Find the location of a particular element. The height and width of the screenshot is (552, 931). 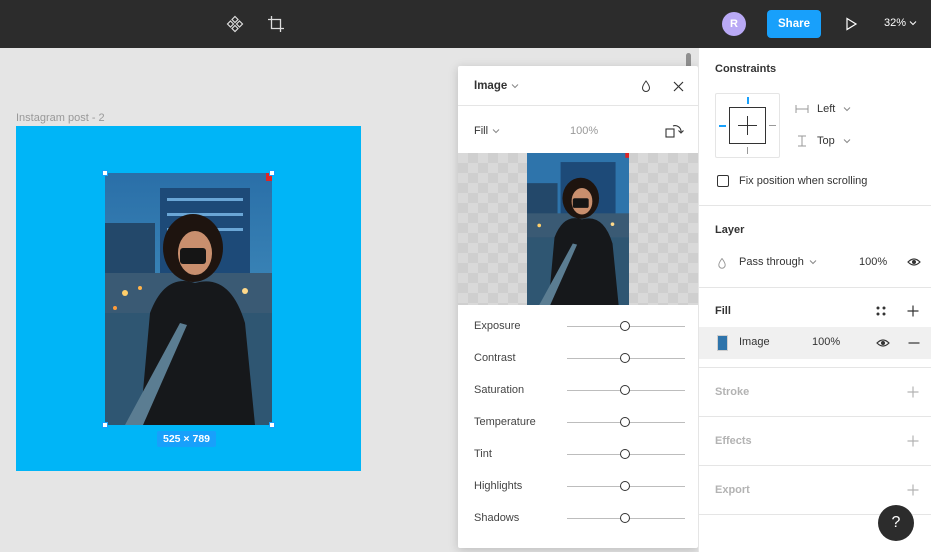

frame-label: Instagram post - 2 is located at coordinates (60, 118).